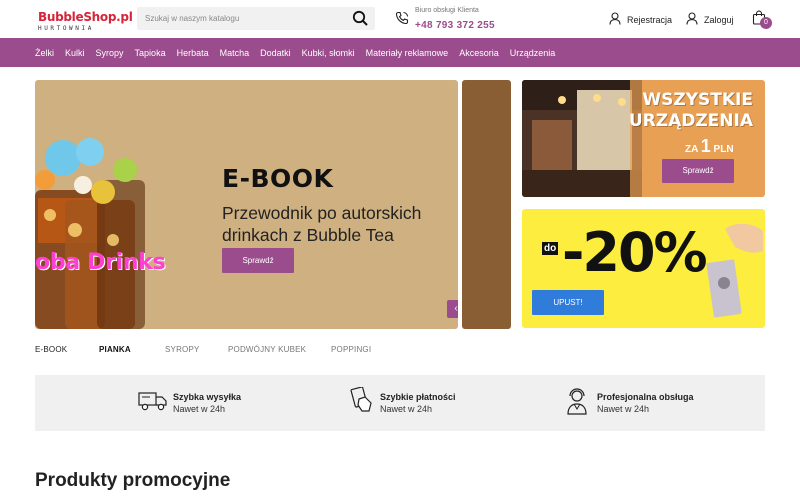  Describe the element at coordinates (328, 53) in the screenshot. I see `nav-item: Kubki, słomki` at that location.